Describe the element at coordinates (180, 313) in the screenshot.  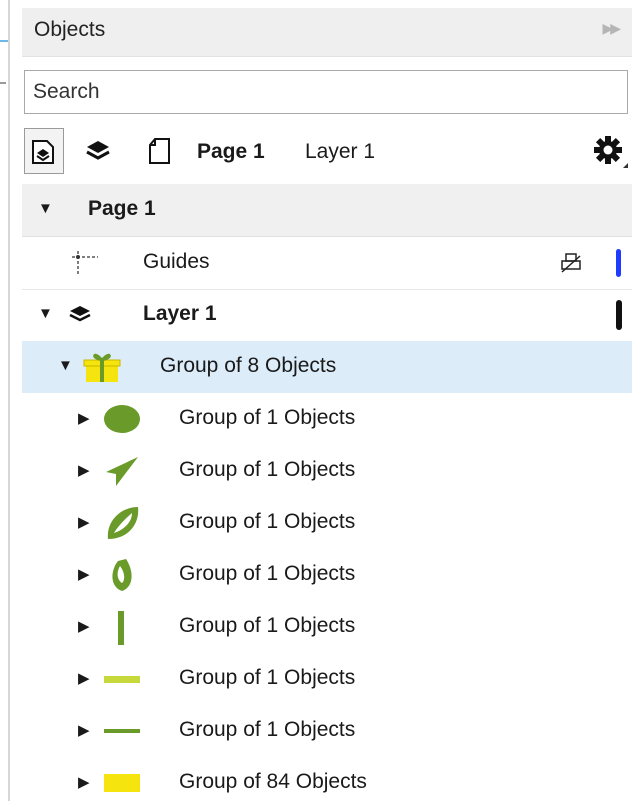
I see `layer-node-label: Layer 1` at that location.